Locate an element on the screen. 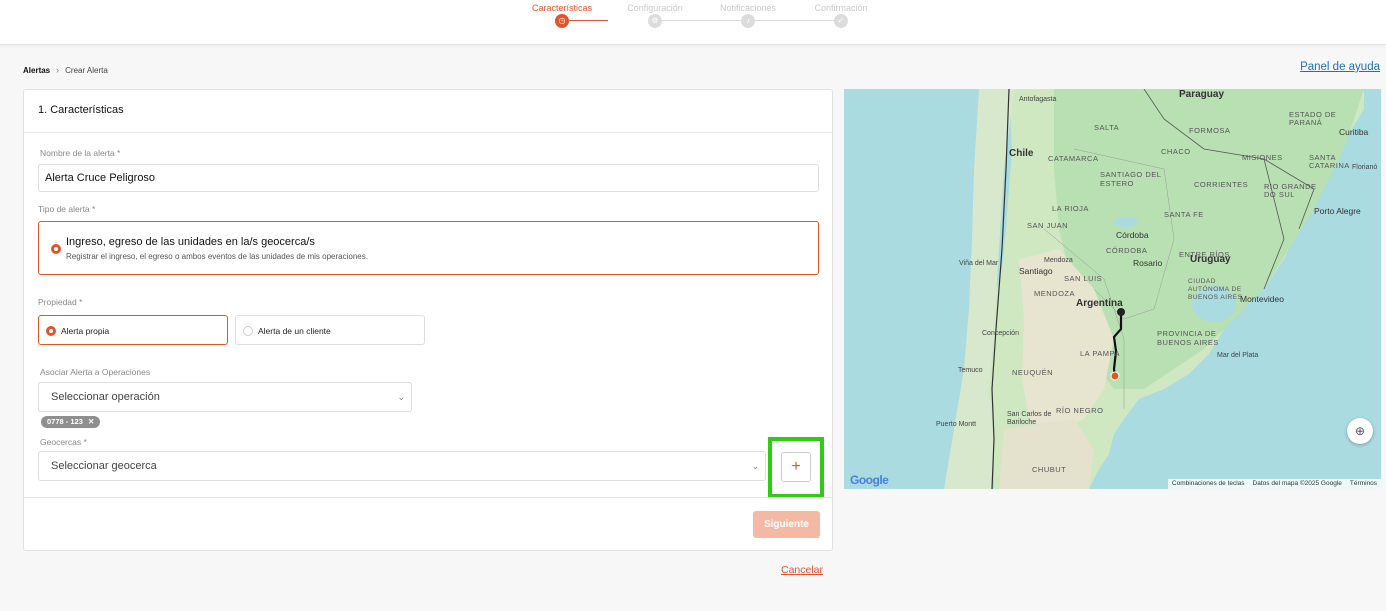 The image size is (1386, 611). property-label: Propiedad * is located at coordinates (60, 302).